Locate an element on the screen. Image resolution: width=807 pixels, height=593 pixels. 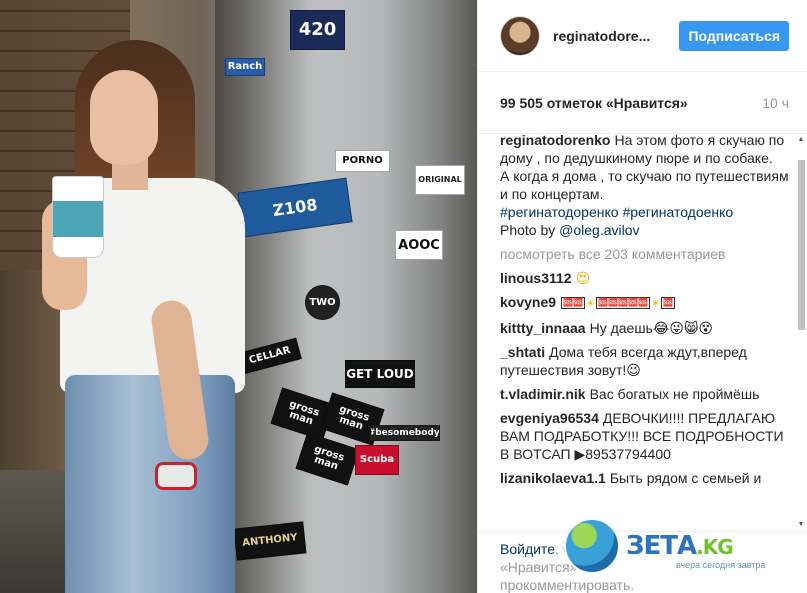
sos-emoji: 🆘🆘 is located at coordinates (573, 303).